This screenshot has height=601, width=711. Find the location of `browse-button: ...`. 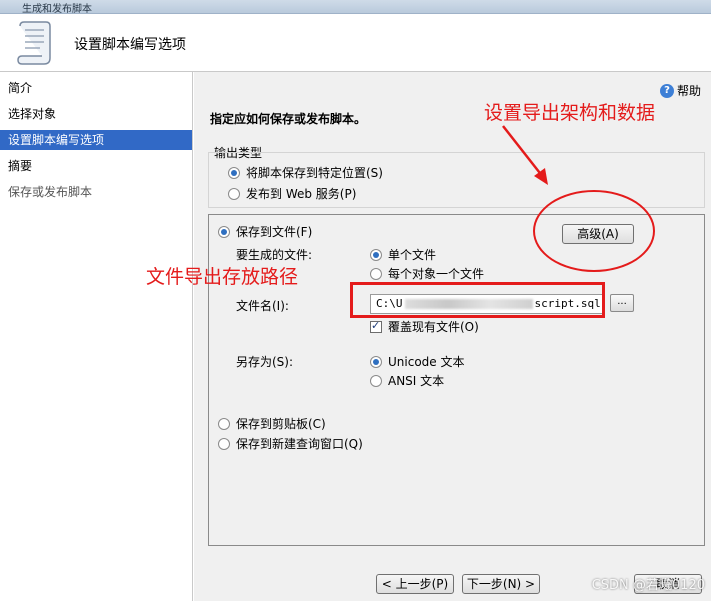

browse-button: ... is located at coordinates (622, 303).